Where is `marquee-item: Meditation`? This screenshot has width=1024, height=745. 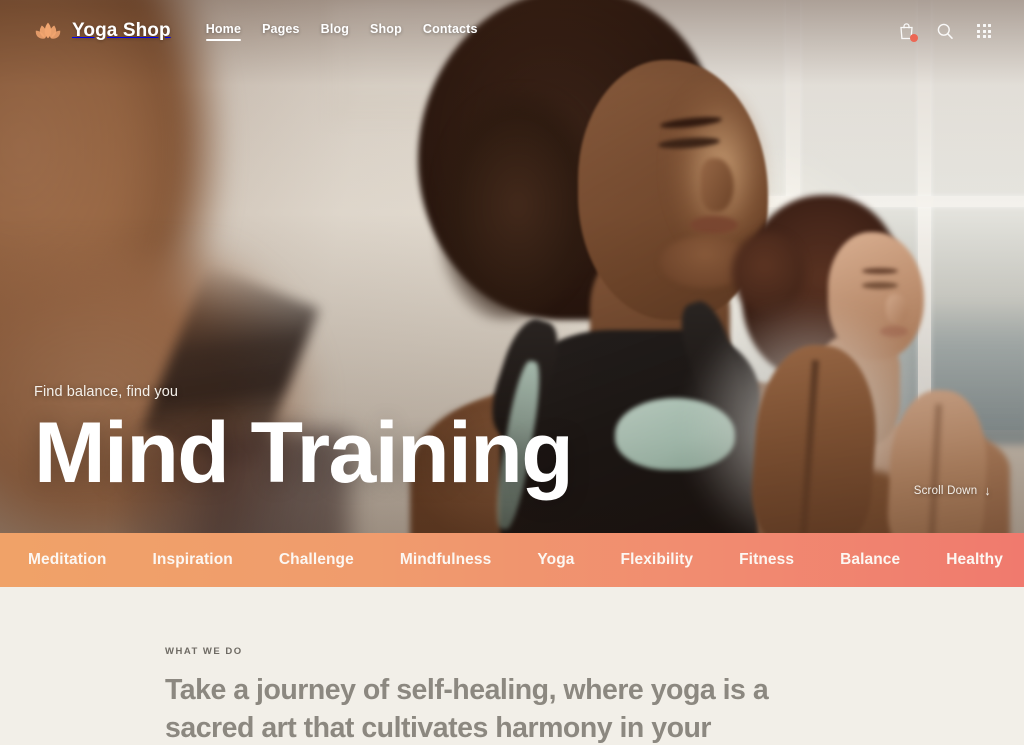
marquee-item: Meditation is located at coordinates (67, 560).